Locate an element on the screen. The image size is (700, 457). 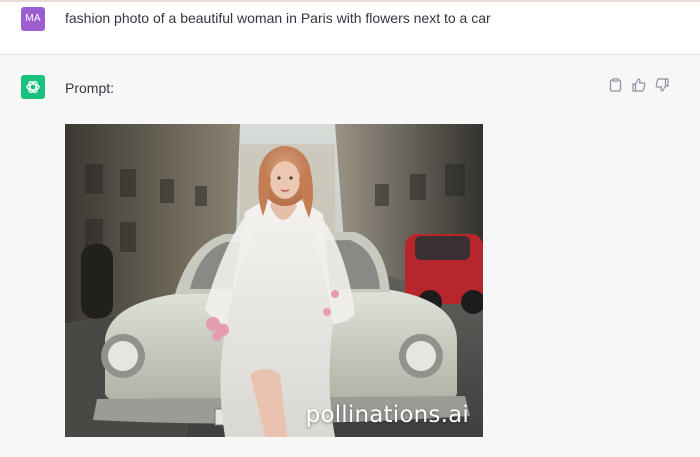
thumbs-down-icon is located at coordinates (661, 84).